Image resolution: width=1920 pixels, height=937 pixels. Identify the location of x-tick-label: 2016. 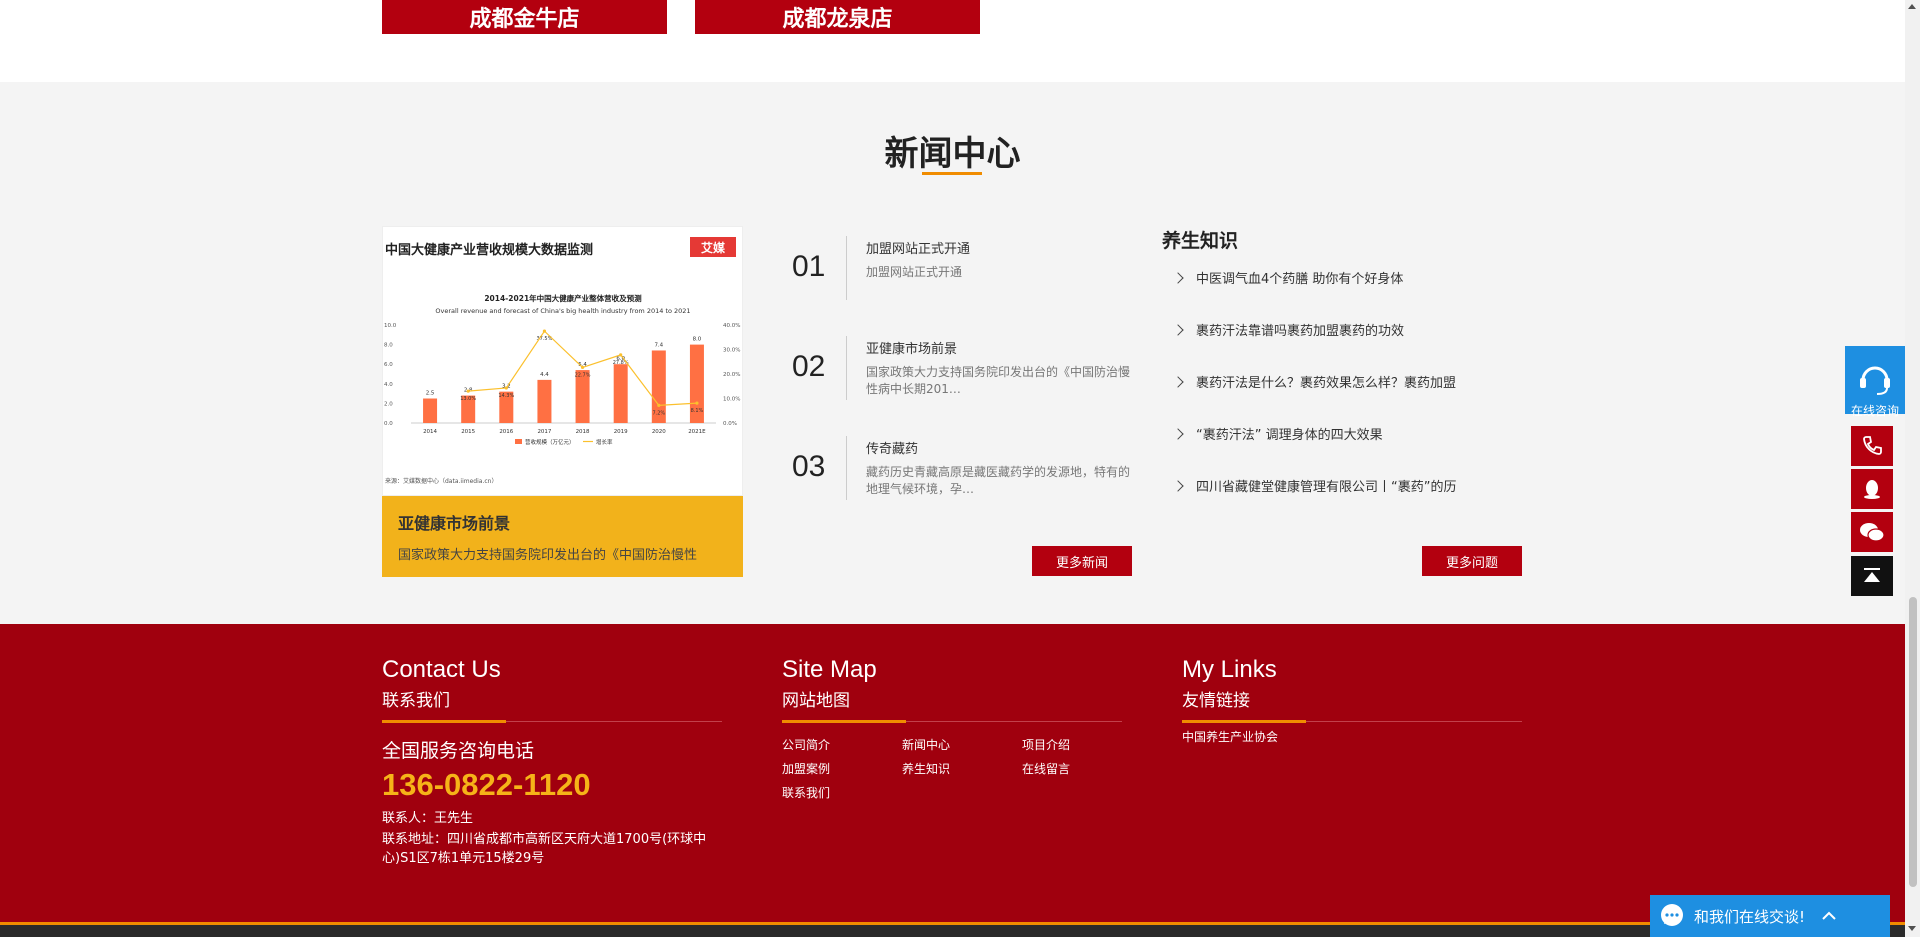
(506, 432).